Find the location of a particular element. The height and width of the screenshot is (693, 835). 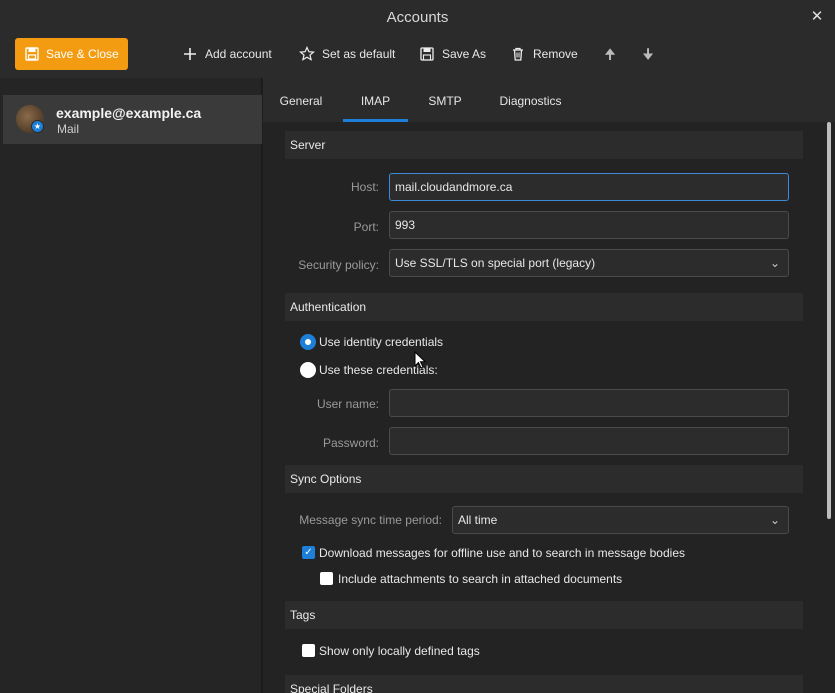

set-default-label: Set as default is located at coordinates (359, 54).